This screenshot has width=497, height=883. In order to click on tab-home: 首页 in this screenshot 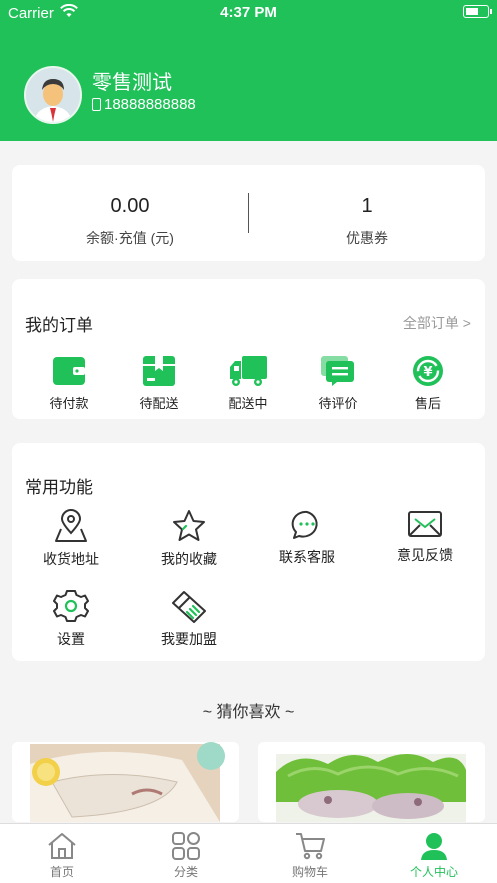, I will do `click(62, 856)`.